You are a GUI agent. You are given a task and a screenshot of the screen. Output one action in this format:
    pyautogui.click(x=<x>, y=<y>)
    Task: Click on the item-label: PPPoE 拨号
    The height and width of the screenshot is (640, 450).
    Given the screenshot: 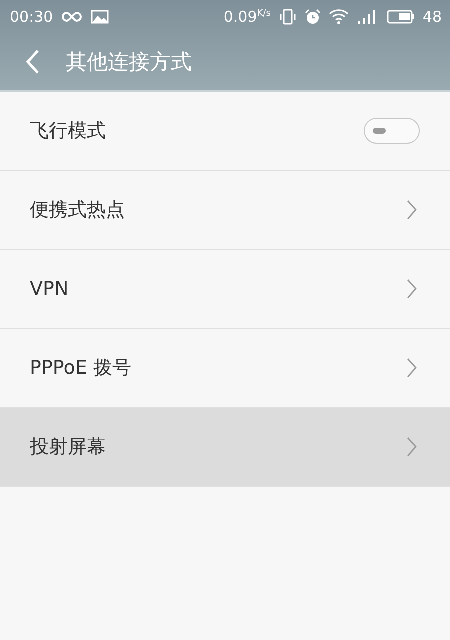 What is the action you would take?
    pyautogui.click(x=81, y=368)
    